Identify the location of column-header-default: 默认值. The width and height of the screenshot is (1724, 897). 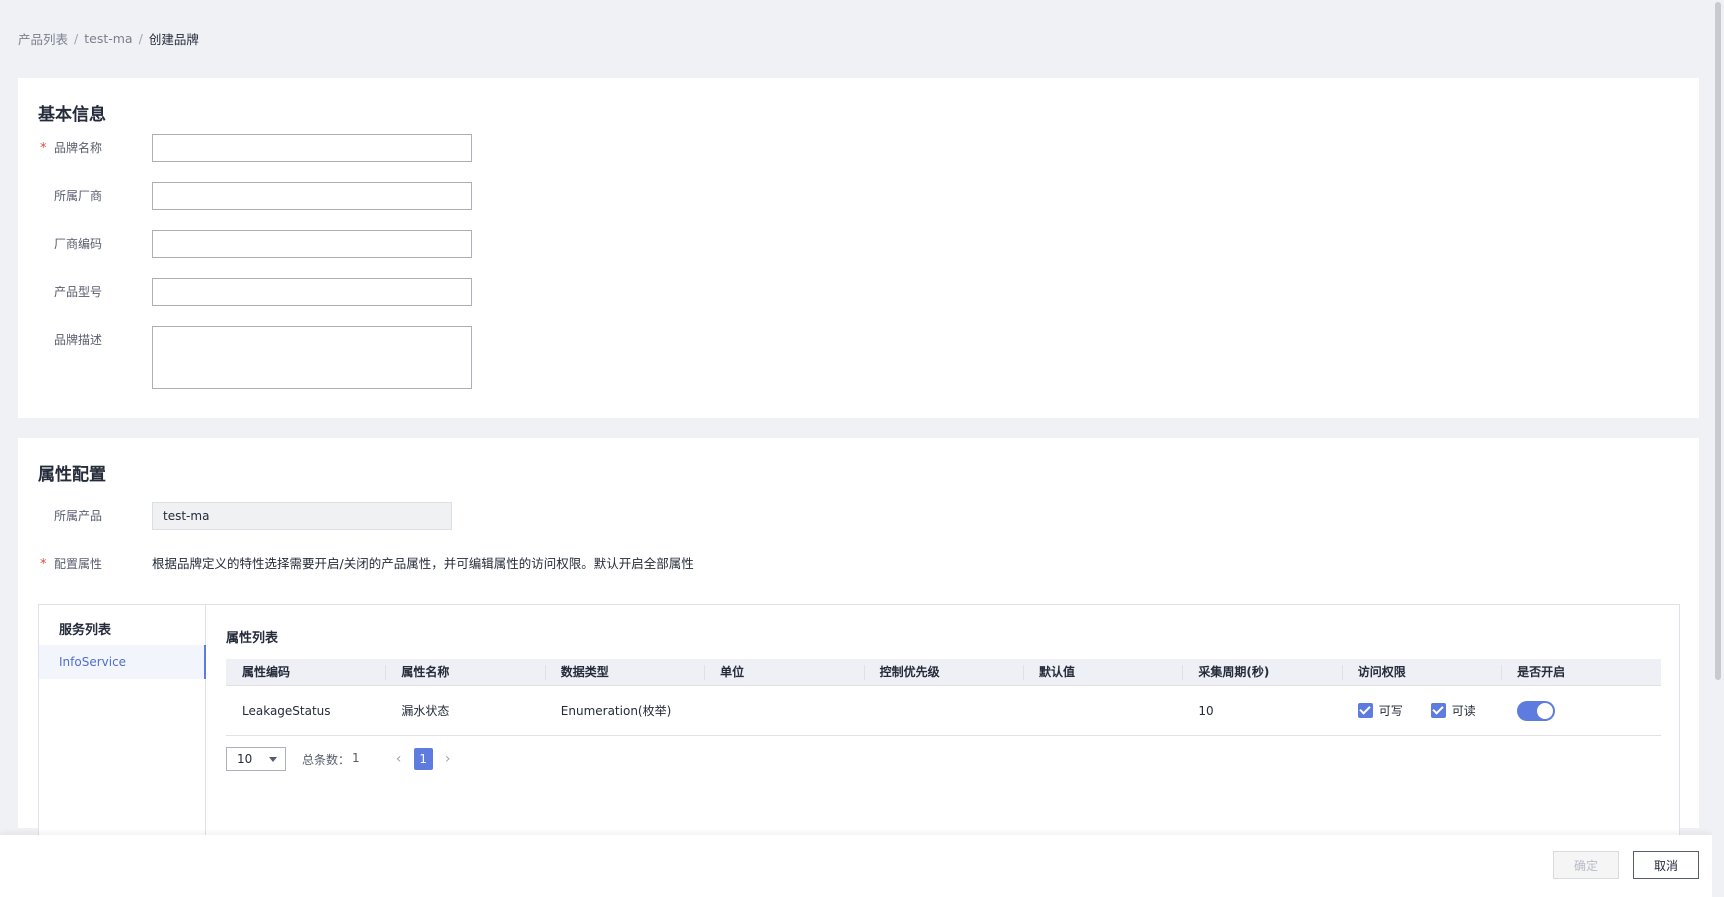
(1102, 672).